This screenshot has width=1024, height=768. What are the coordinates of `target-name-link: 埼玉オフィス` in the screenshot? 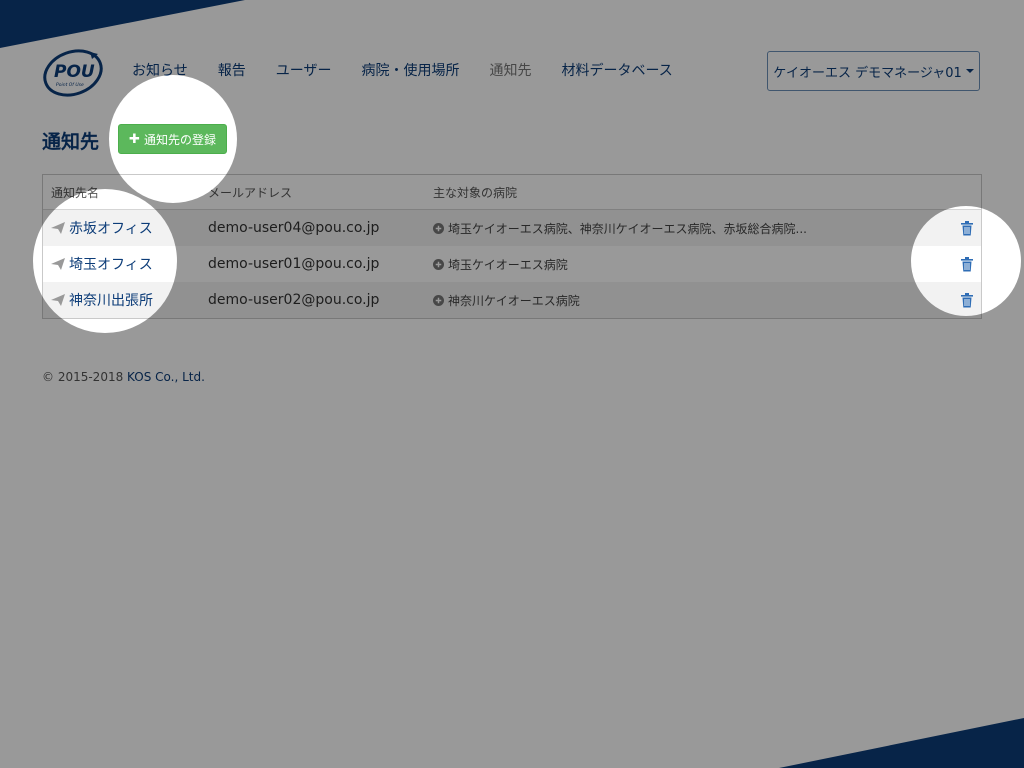 It's located at (102, 264).